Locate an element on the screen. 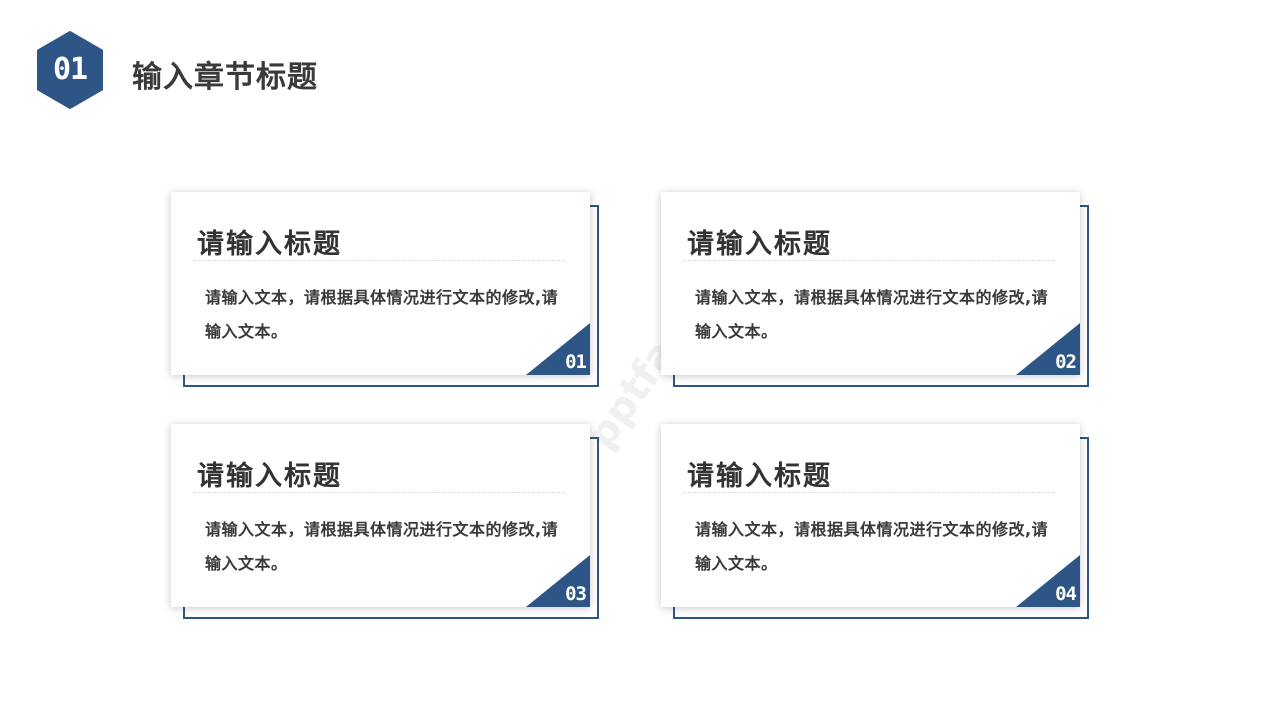 Image resolution: width=1280 pixels, height=720 pixels. card-number: 01 is located at coordinates (576, 362).